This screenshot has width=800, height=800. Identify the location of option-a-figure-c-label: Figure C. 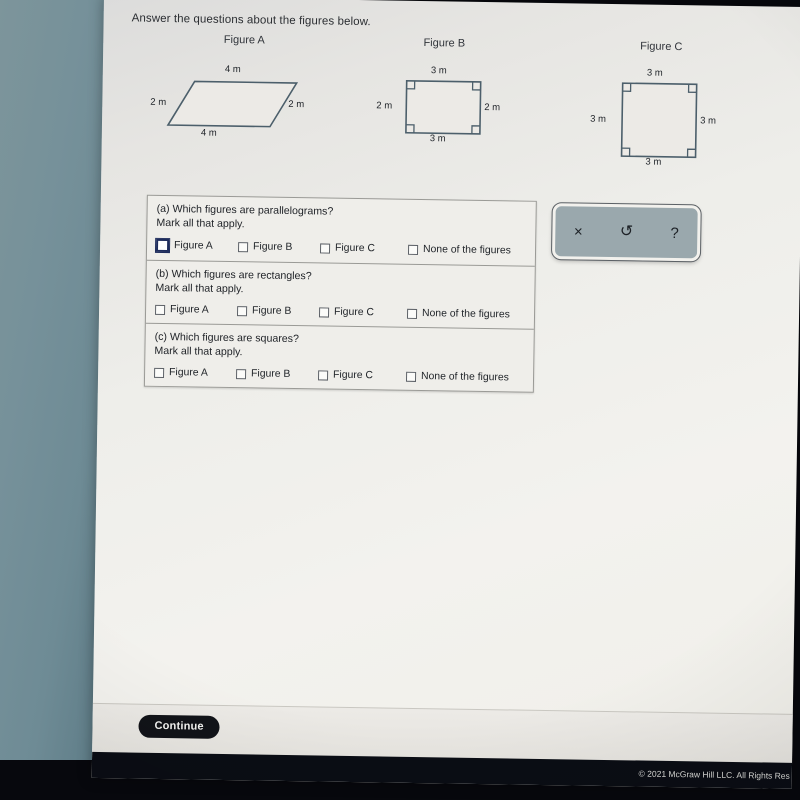
(354, 248).